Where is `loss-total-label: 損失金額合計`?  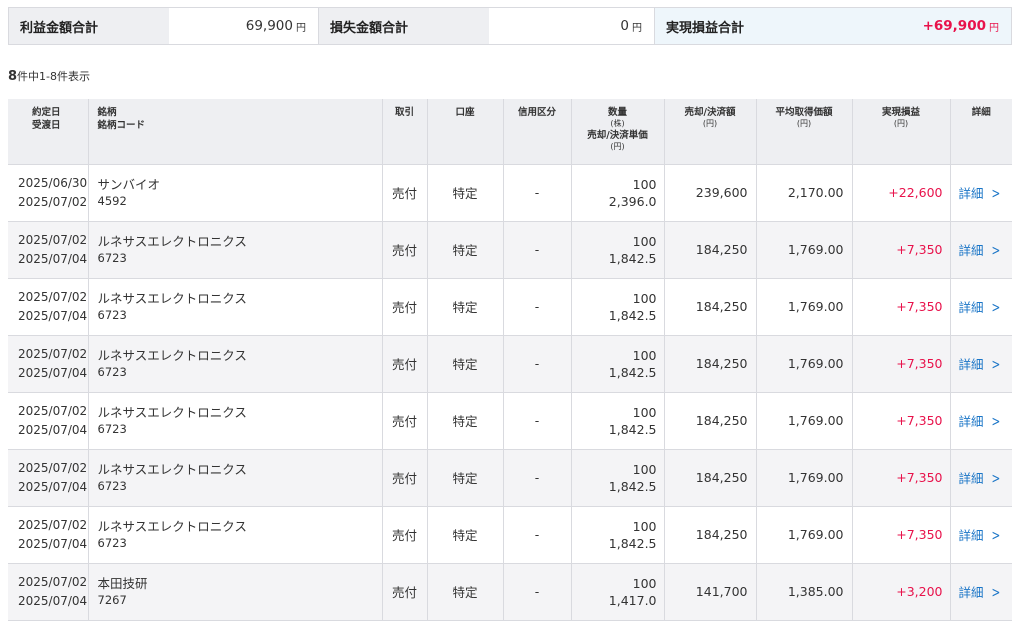 loss-total-label: 損失金額合計 is located at coordinates (404, 26).